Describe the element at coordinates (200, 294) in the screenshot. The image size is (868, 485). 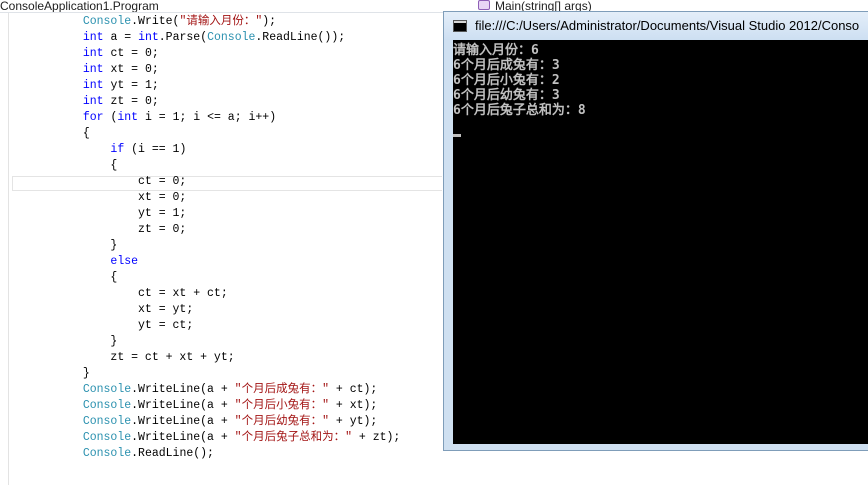
I see `code-line: ct = xt + ct;` at that location.